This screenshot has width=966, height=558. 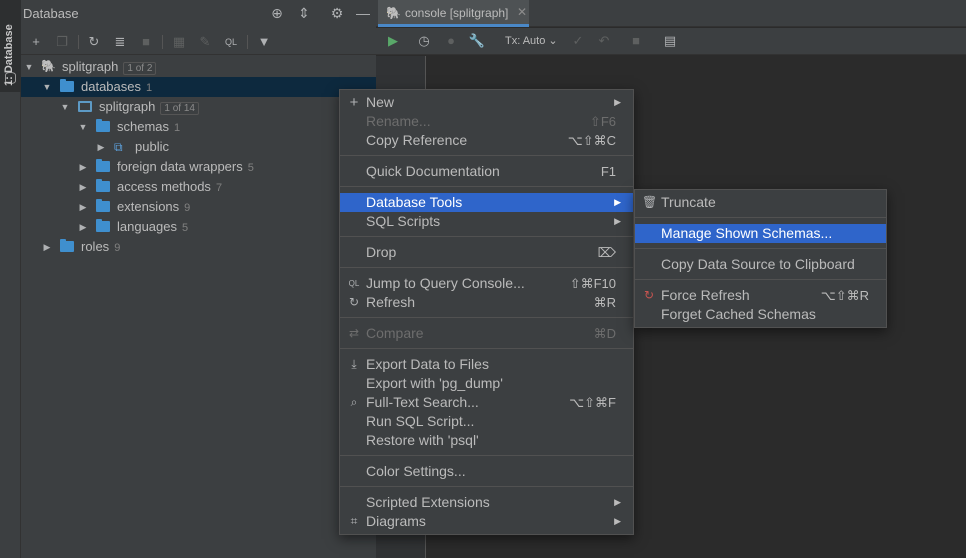 What do you see at coordinates (522, 12) in the screenshot?
I see `close-icon: ✕` at bounding box center [522, 12].